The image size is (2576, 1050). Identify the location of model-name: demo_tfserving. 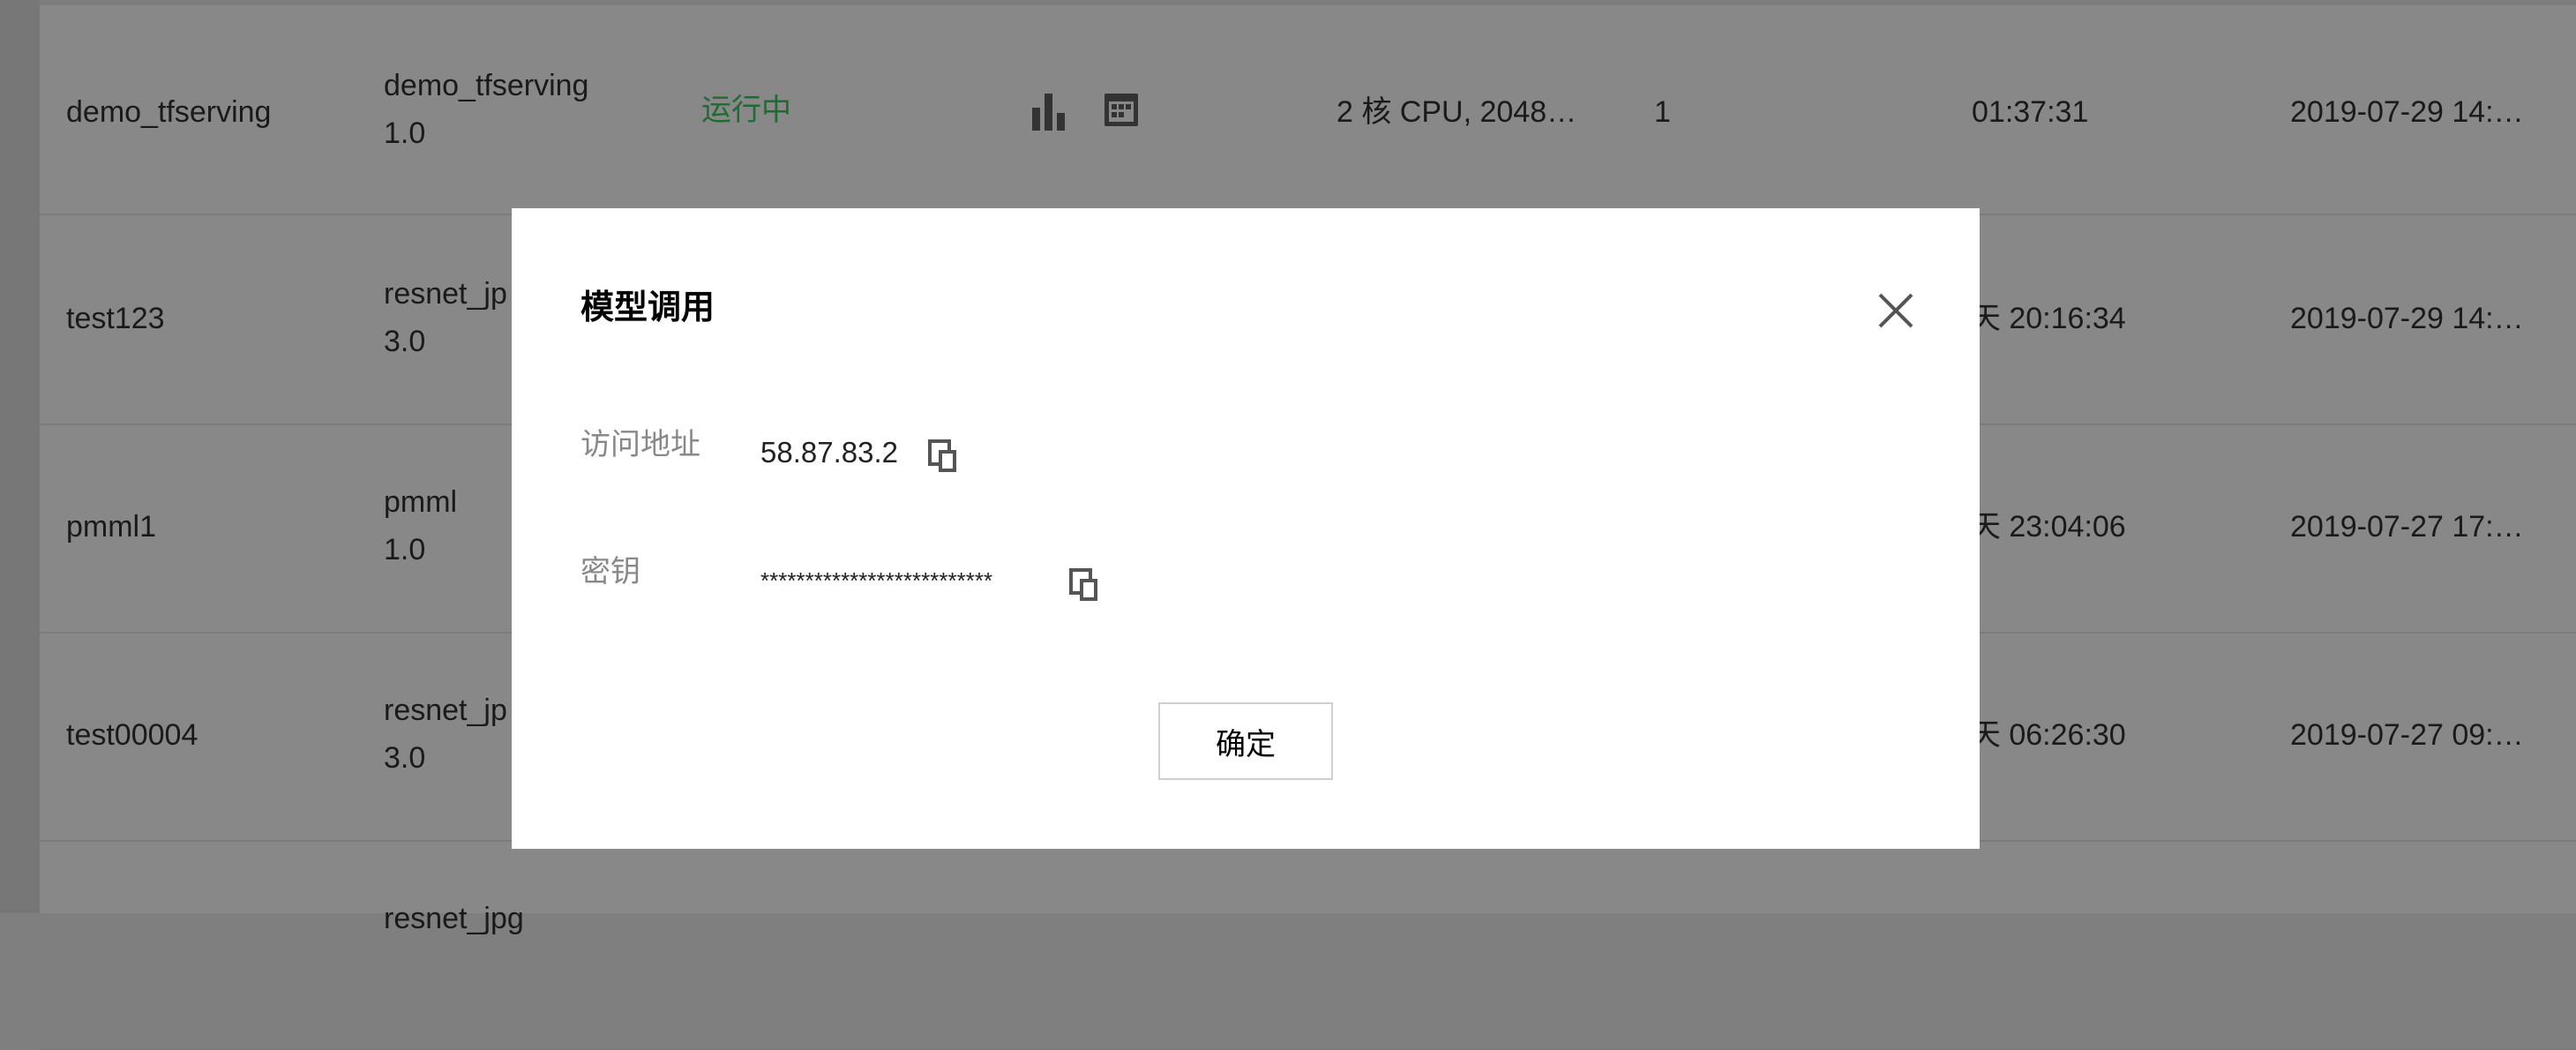
(487, 85).